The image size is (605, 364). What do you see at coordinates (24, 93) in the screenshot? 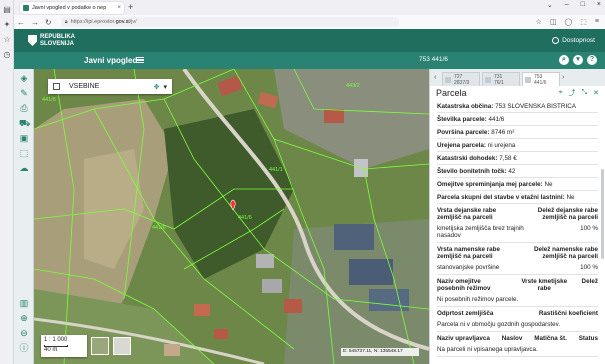
I see `measure-icon: ✎` at bounding box center [24, 93].